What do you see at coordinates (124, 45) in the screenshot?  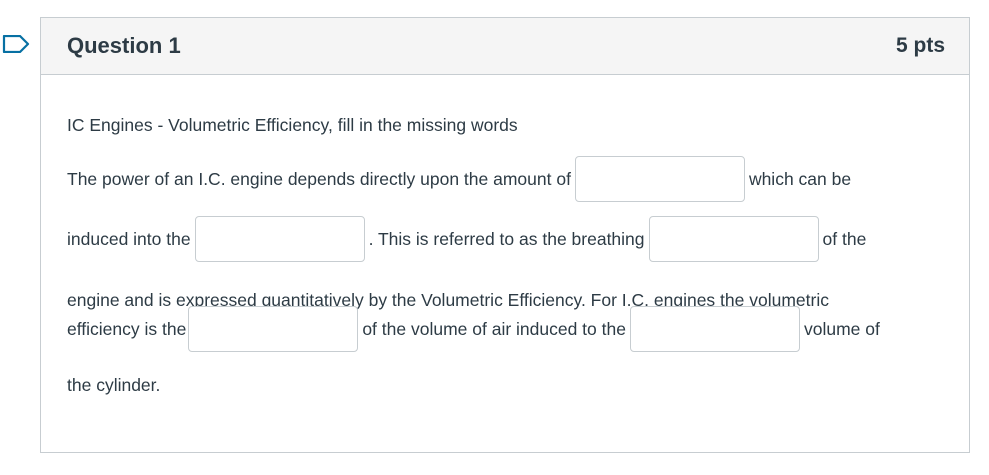 I see `question-title: Question 1` at bounding box center [124, 45].